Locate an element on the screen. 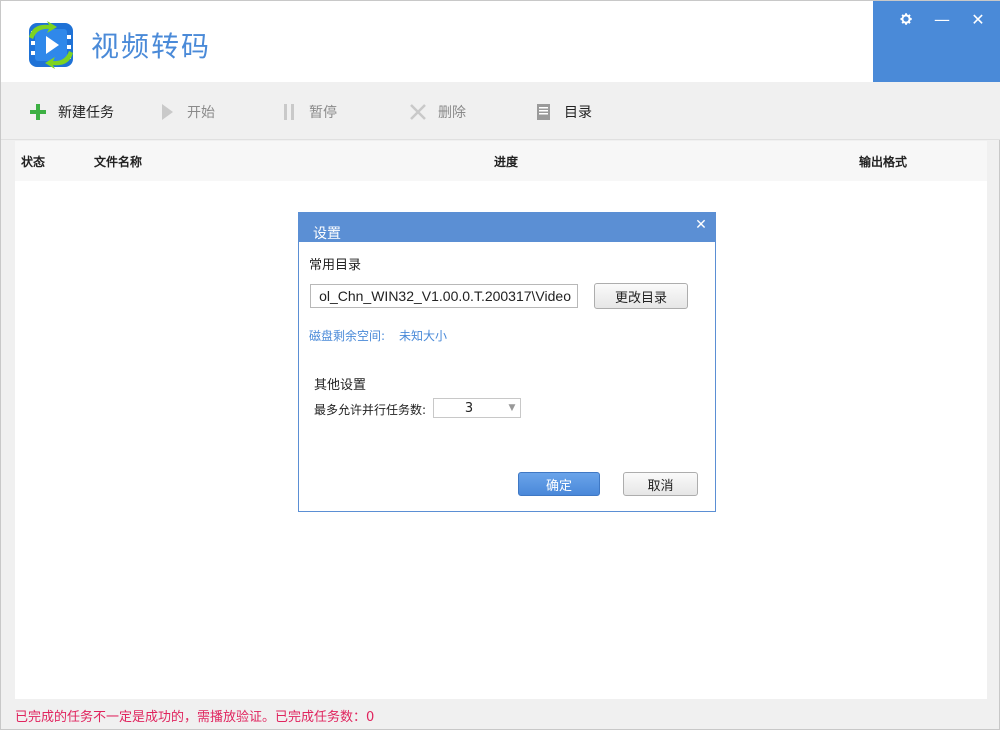  app-header: 视频转码 — ✕ is located at coordinates (500, 41).